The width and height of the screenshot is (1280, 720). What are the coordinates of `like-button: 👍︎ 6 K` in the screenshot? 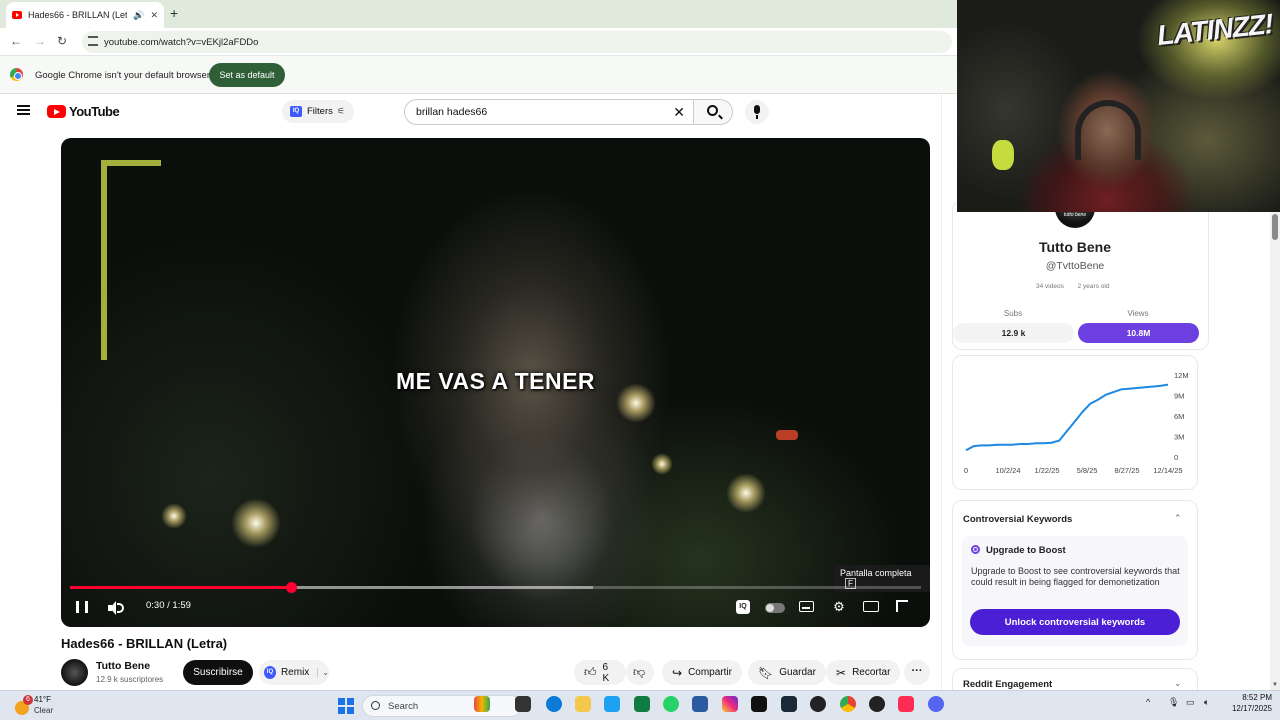 It's located at (600, 672).